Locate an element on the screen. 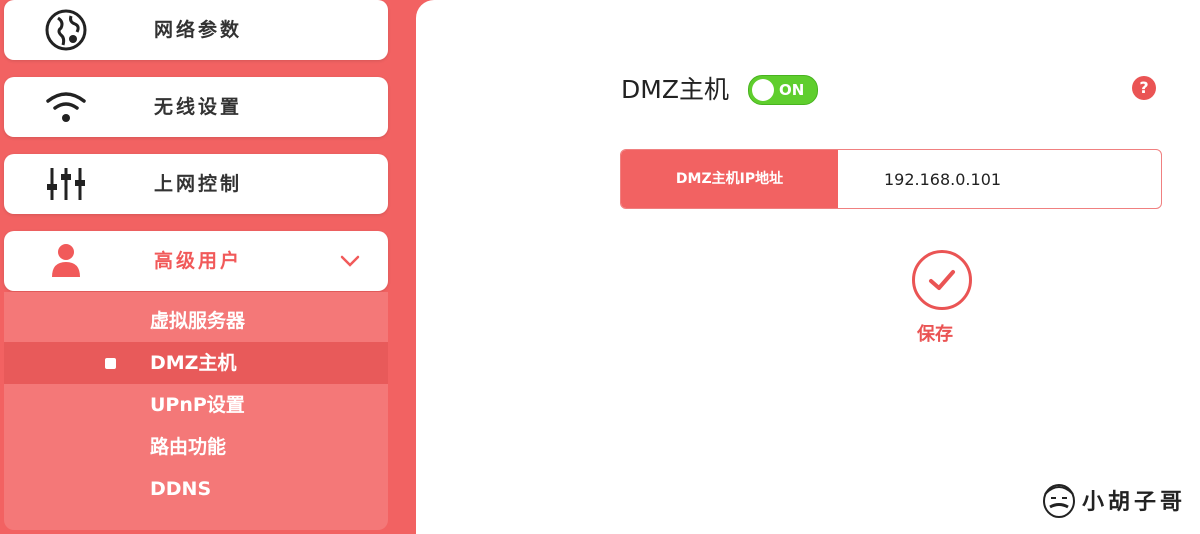  sidebar-item-label: 网络参数 is located at coordinates (198, 30).